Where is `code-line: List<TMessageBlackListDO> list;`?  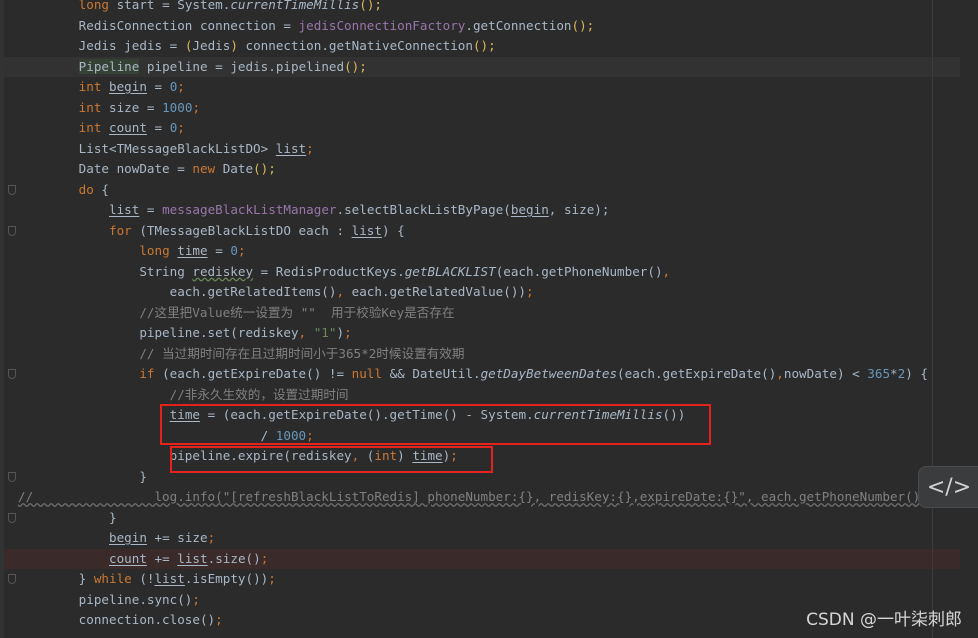
code-line: List<TMessageBlackListDO> list; is located at coordinates (498, 149).